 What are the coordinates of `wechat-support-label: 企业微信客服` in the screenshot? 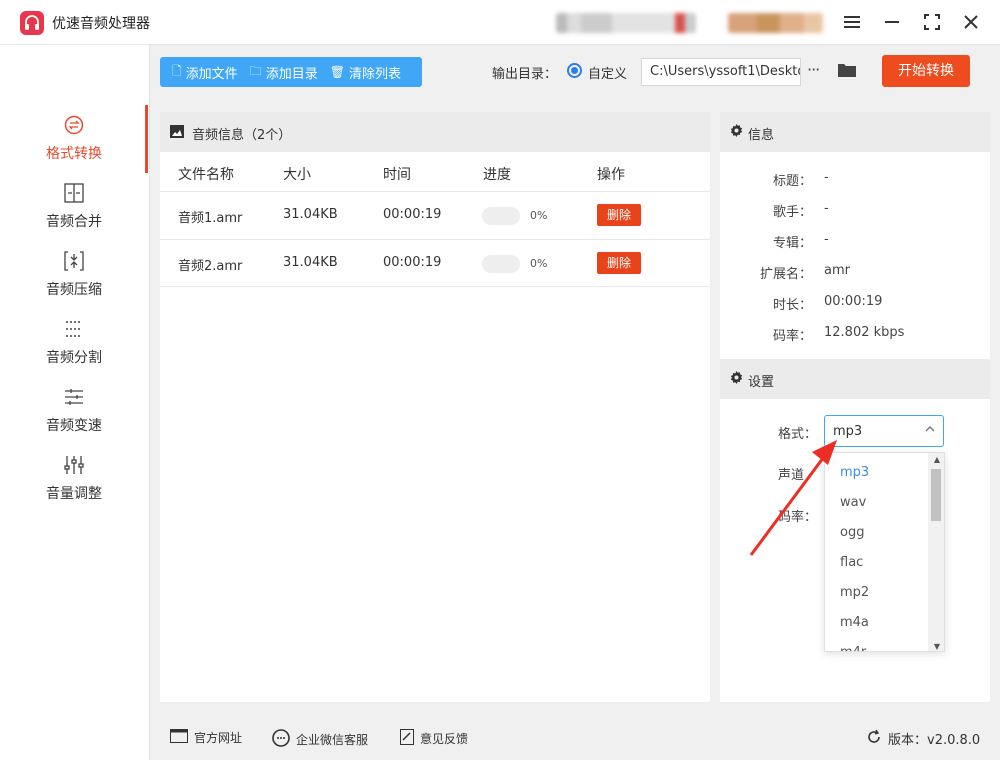 It's located at (332, 740).